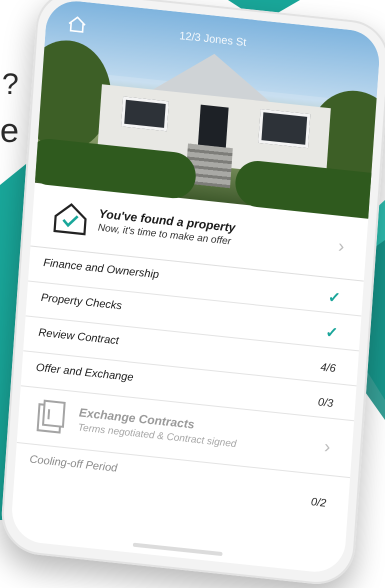 This screenshot has height=588, width=385. Describe the element at coordinates (325, 403) in the screenshot. I see `step-progress: 0/3` at that location.